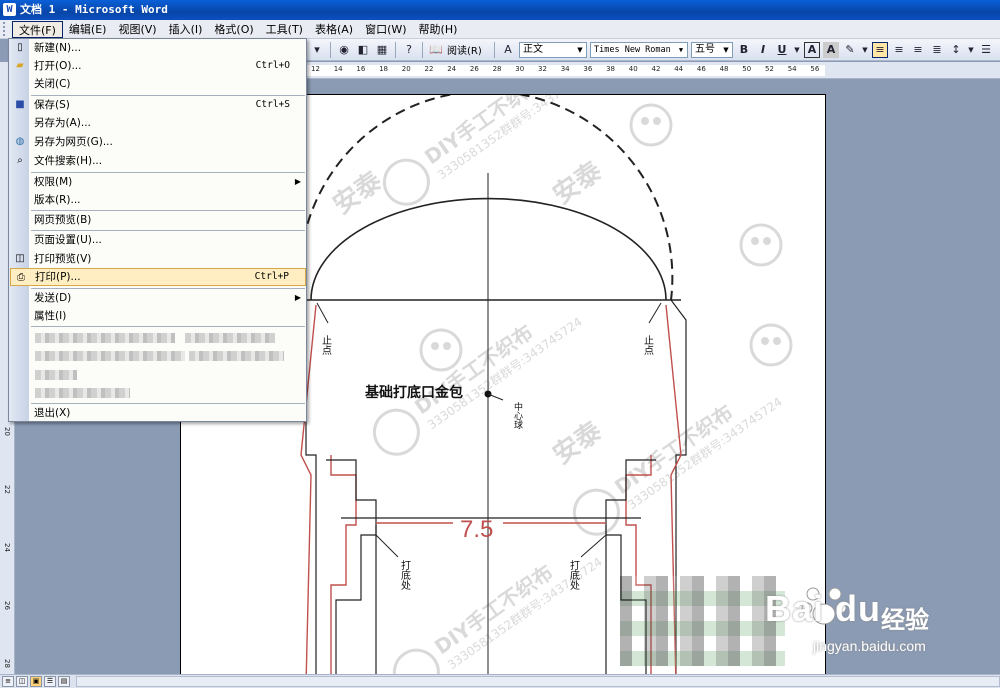 Image resolution: width=1000 pixels, height=688 pixels. What do you see at coordinates (36, 681) in the screenshot?
I see `print-view-icon: ▣` at bounding box center [36, 681].